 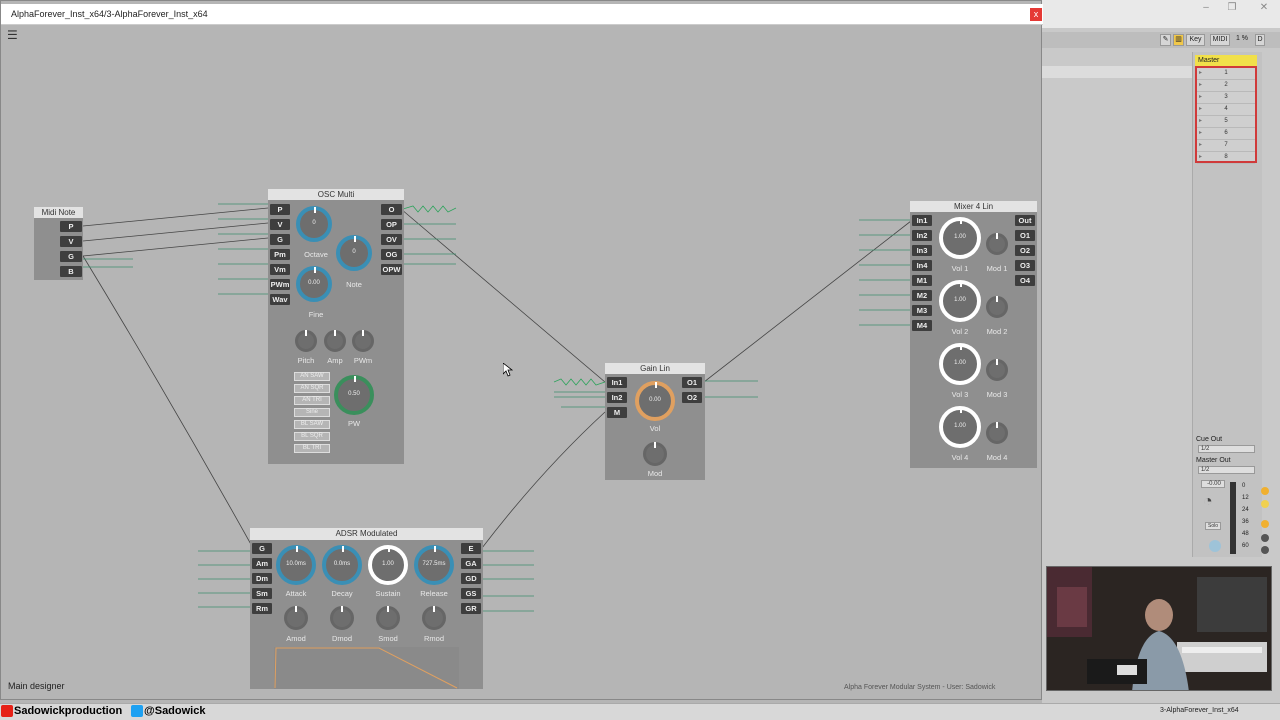 What do you see at coordinates (471, 548) in the screenshot?
I see `output-port: E` at bounding box center [471, 548].